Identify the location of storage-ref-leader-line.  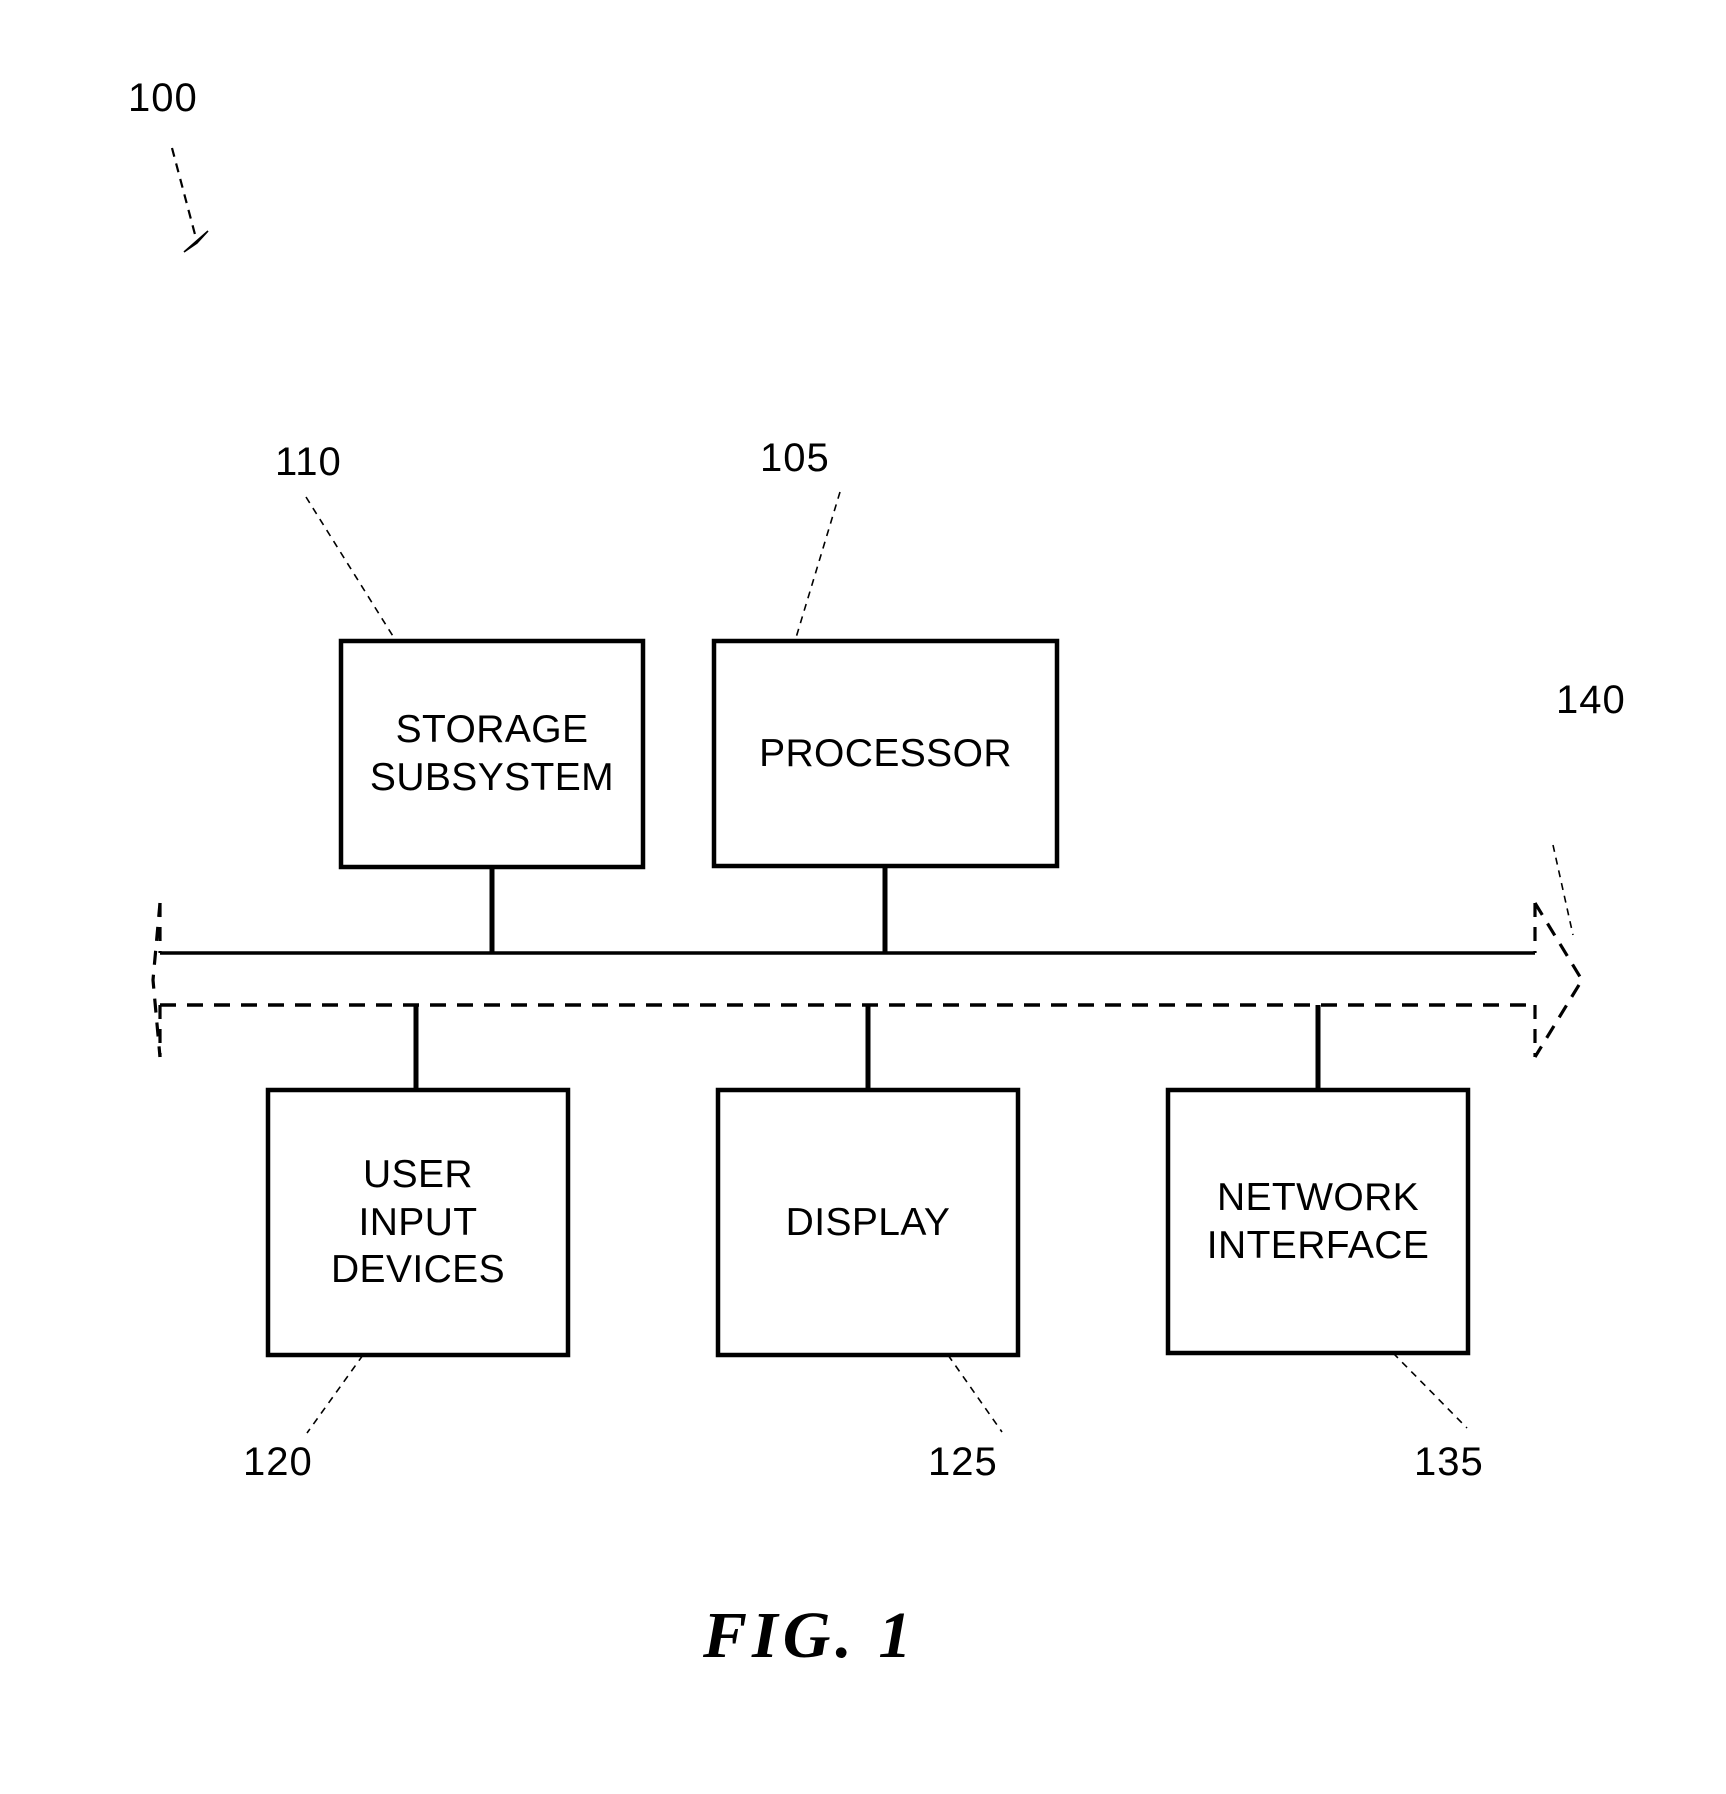
(351, 569).